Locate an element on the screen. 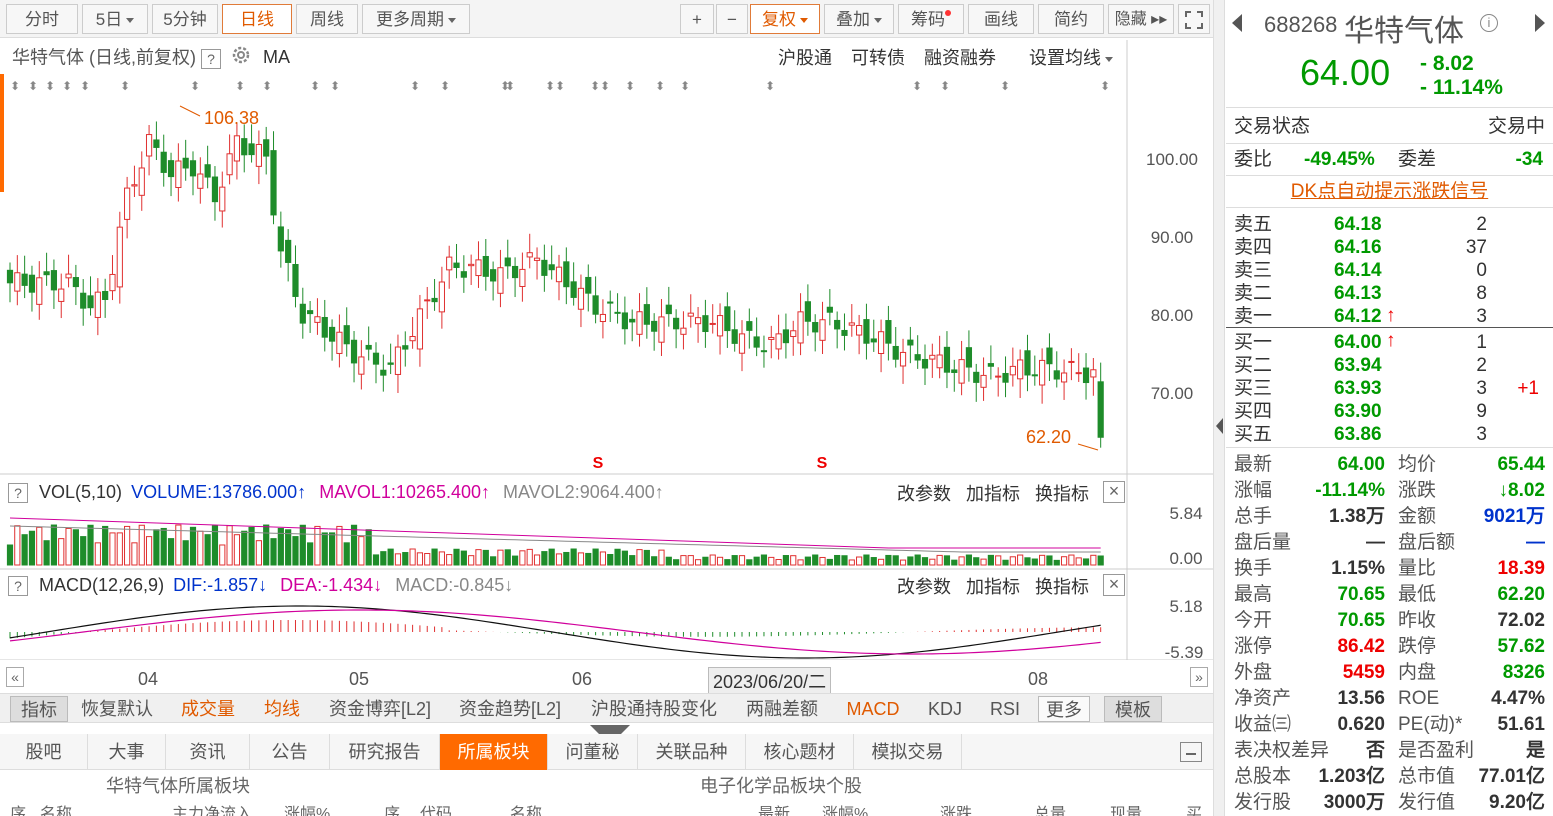 The image size is (1553, 816). tab-themes: 核心题材 is located at coordinates (800, 752).